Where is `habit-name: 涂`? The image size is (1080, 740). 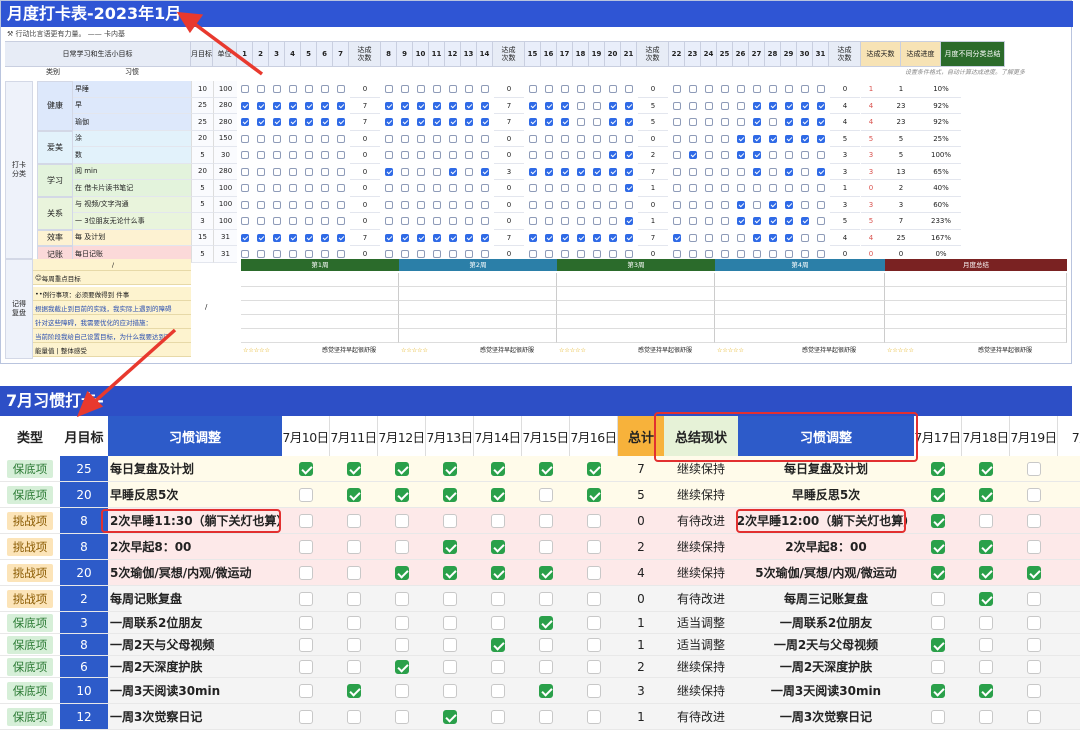
habit-name: 涂 is located at coordinates (132, 138).